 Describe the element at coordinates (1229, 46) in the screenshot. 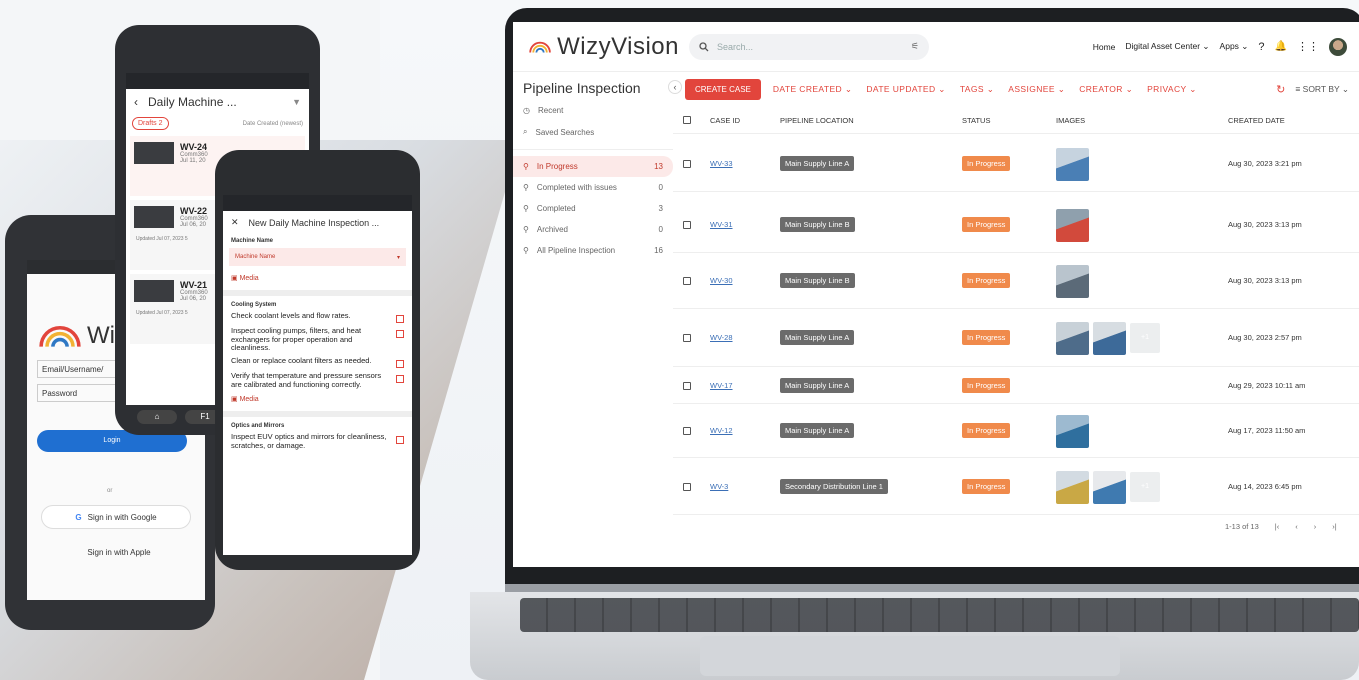

I see `nav-apps-label: Apps` at that location.